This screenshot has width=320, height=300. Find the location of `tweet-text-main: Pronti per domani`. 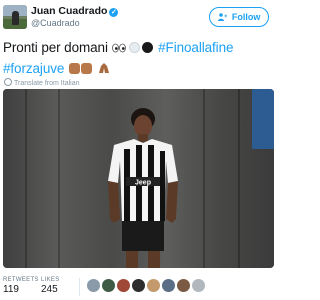

tweet-text-main: Pronti per domani is located at coordinates (57, 47).